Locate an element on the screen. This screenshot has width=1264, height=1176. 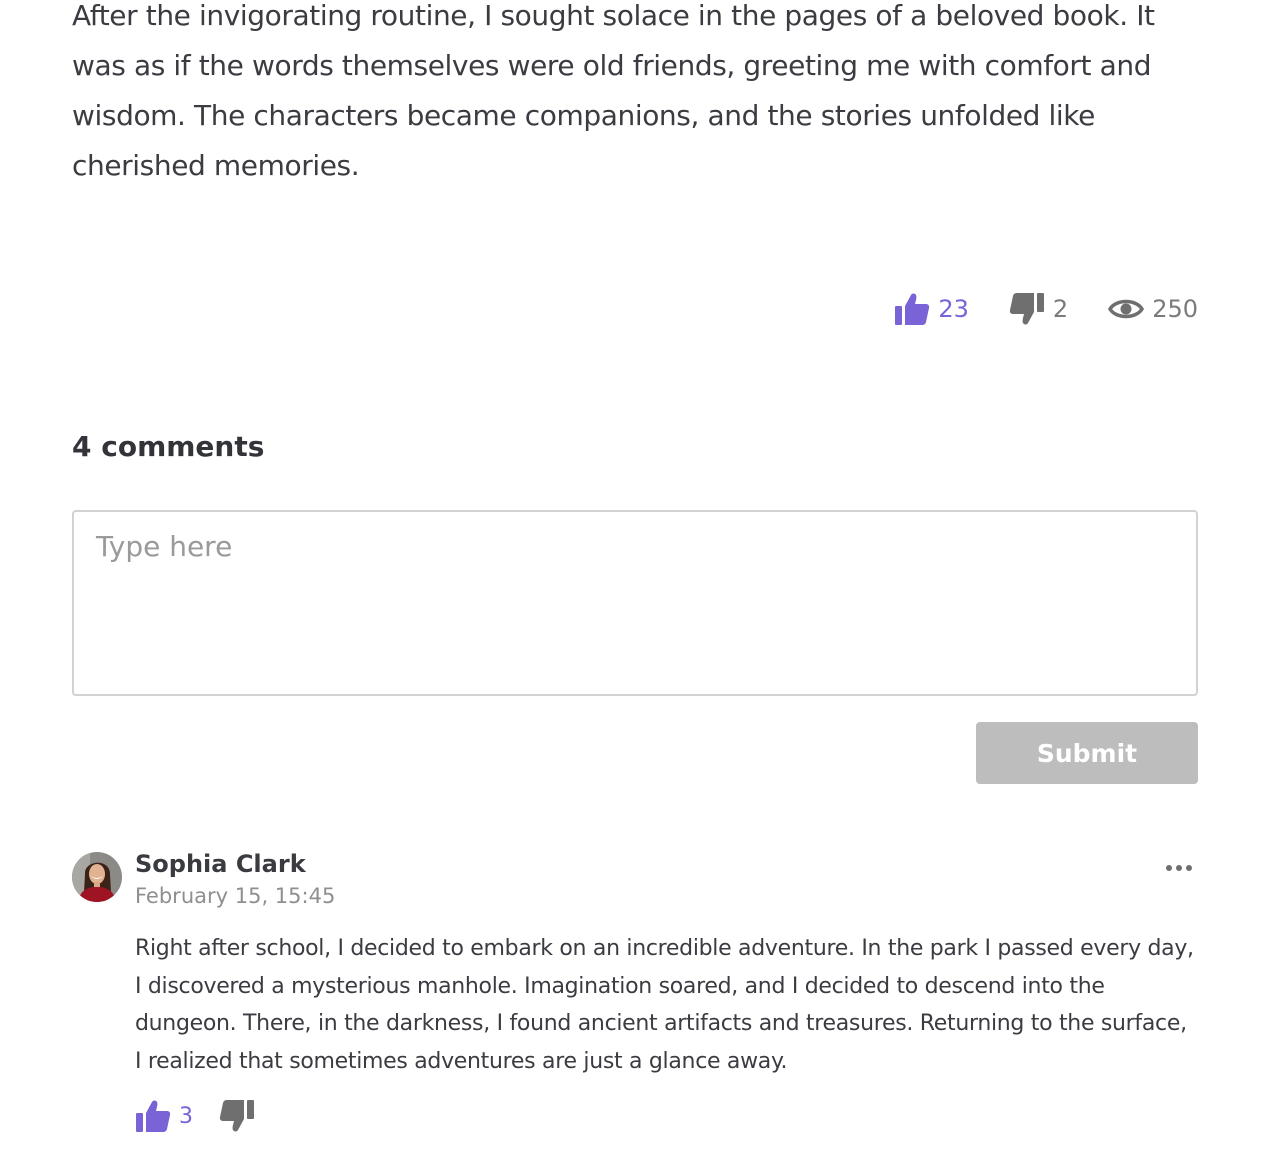
more-options-button is located at coordinates (1179, 867).